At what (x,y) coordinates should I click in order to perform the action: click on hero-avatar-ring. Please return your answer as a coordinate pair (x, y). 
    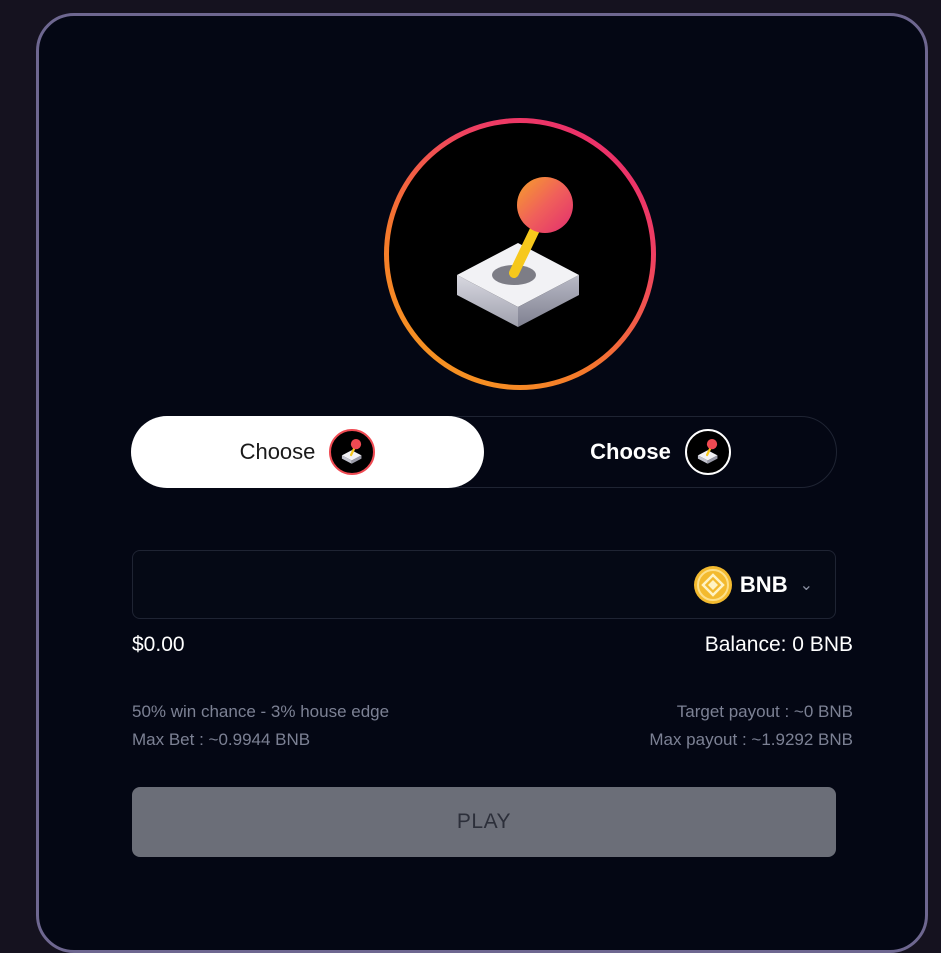
    Looking at the image, I should click on (520, 254).